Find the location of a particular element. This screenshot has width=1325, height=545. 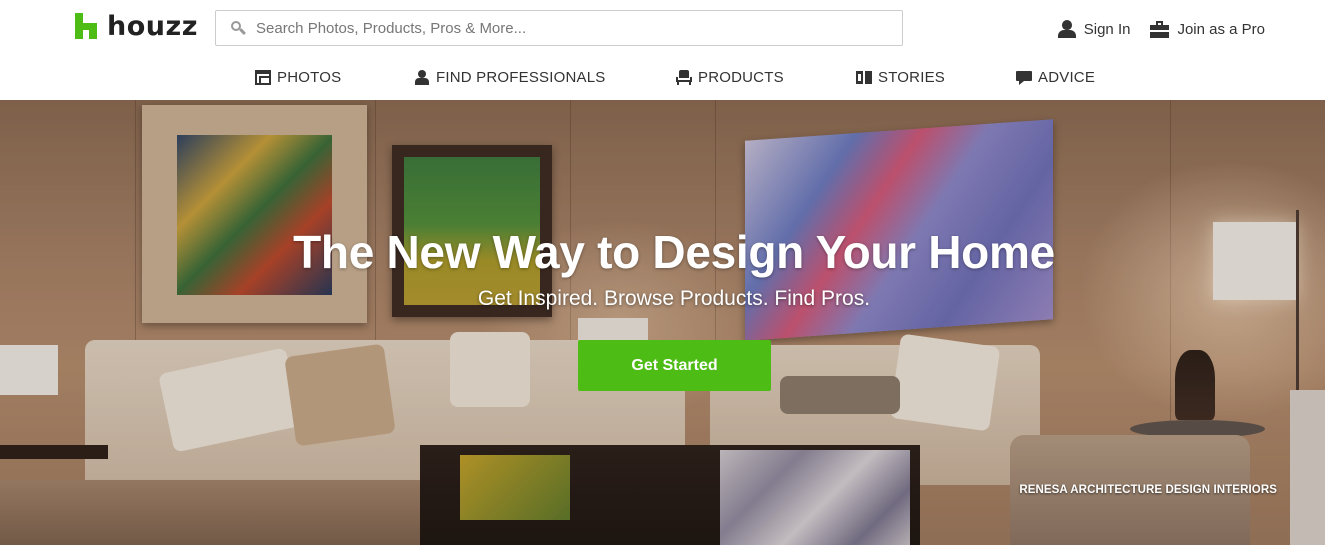

get-started-button: Get Started is located at coordinates (674, 365).